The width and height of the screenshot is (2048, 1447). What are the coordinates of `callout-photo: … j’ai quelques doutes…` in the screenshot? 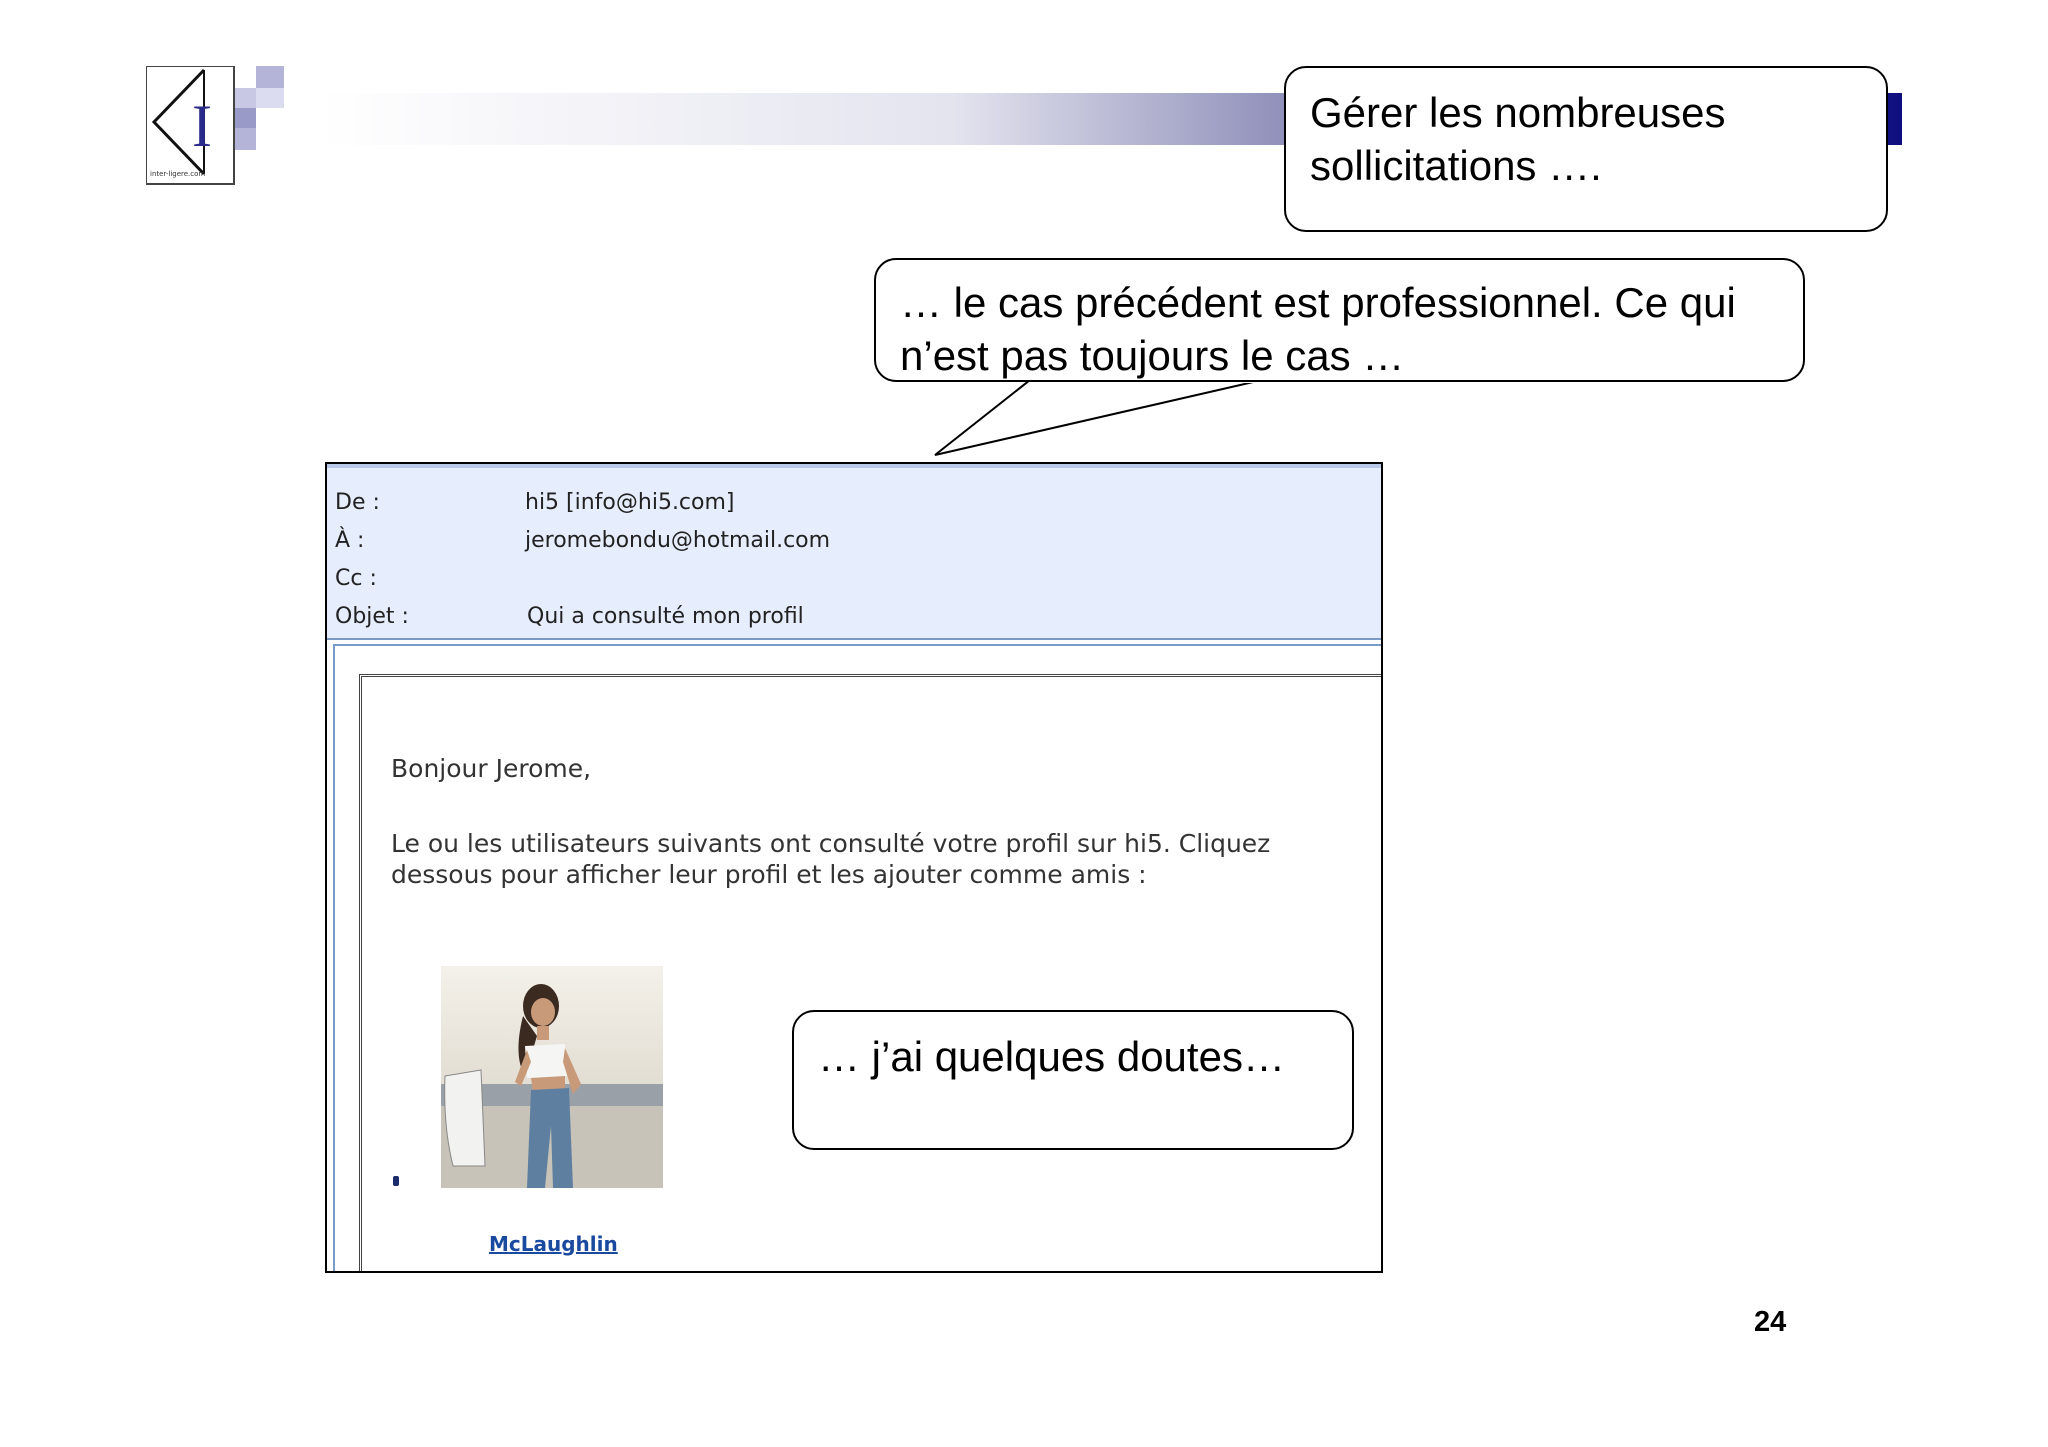 It's located at (1073, 1080).